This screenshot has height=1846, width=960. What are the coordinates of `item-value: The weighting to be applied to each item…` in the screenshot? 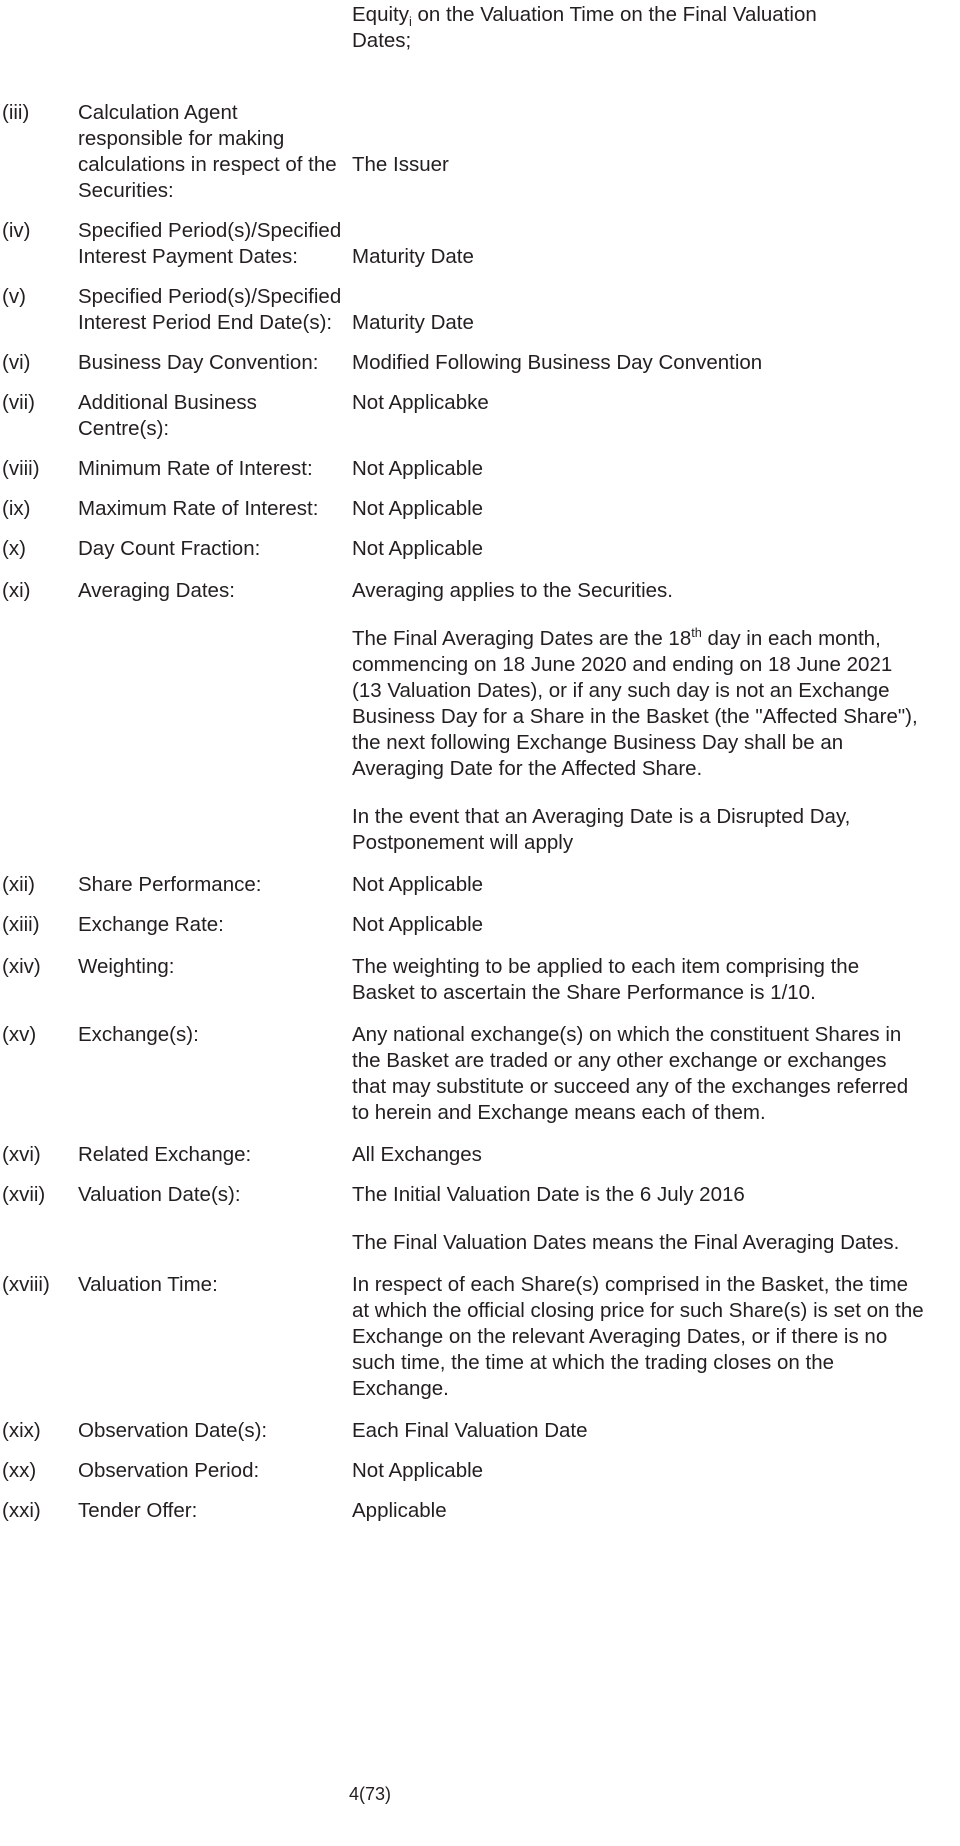 It's located at (606, 979).